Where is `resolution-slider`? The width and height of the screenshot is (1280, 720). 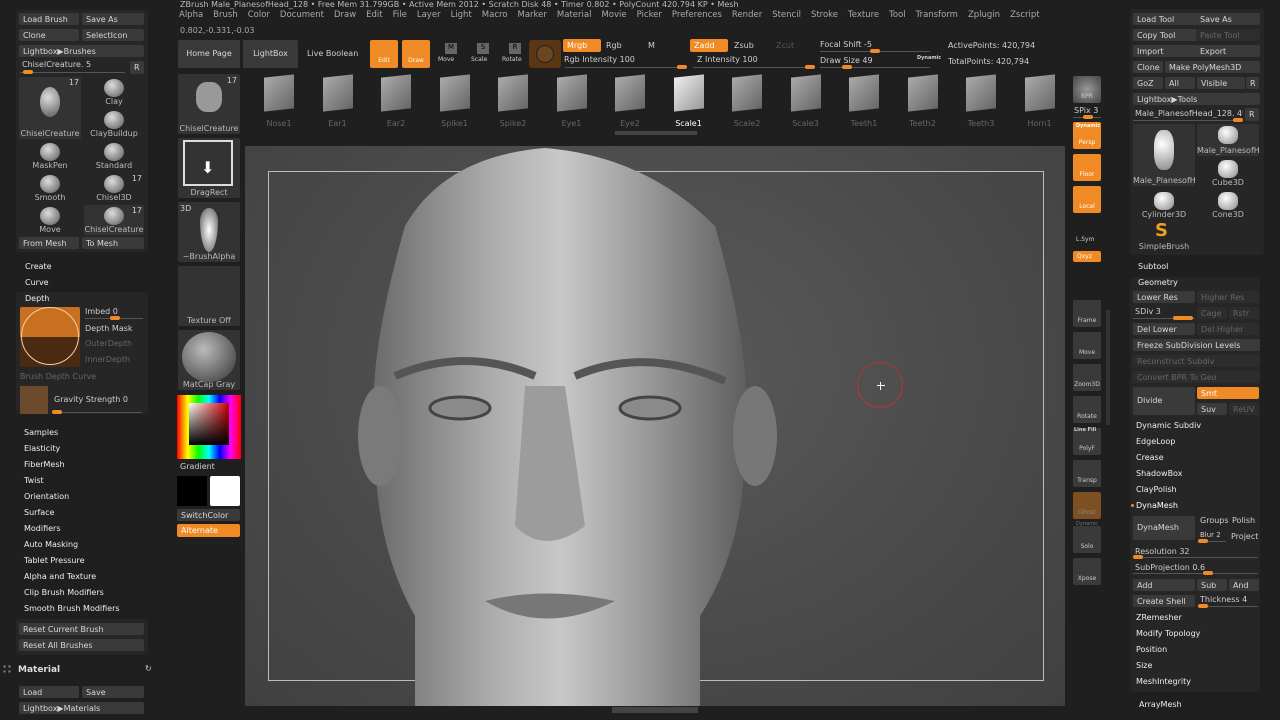 resolution-slider is located at coordinates (1195, 557).